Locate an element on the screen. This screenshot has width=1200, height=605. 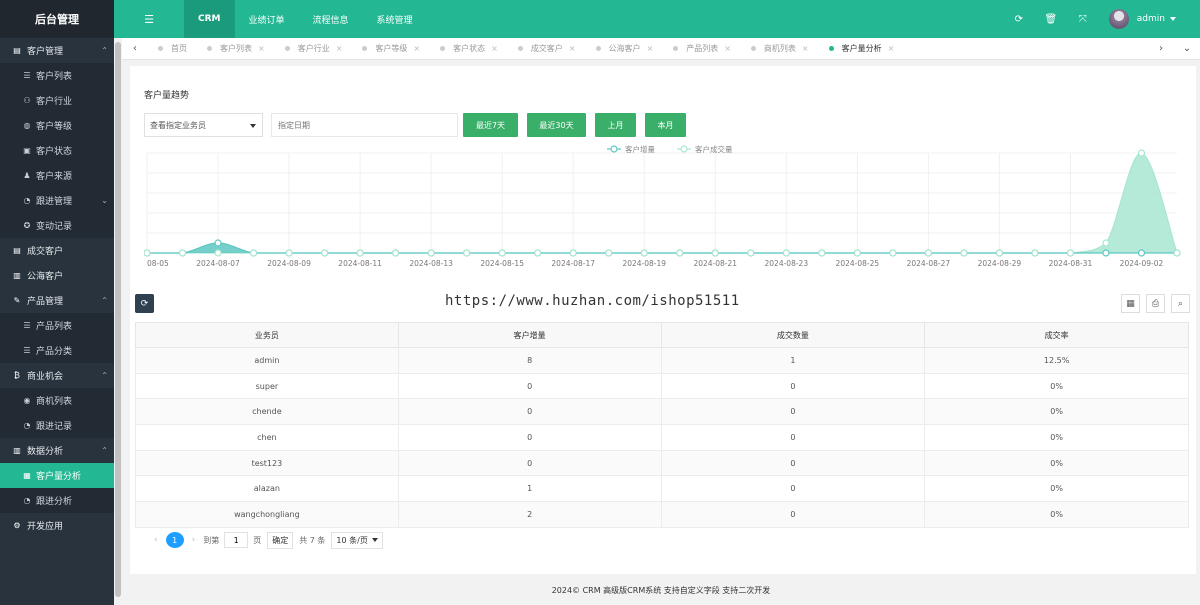
sidebar-group-5: ▥ 数据分析 ⌃ is located at coordinates (57, 450).